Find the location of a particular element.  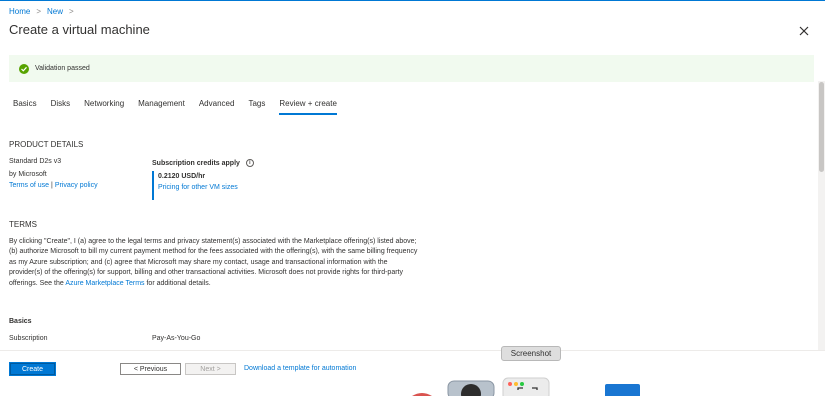

validation-banner: Validation passed is located at coordinates (411, 68).